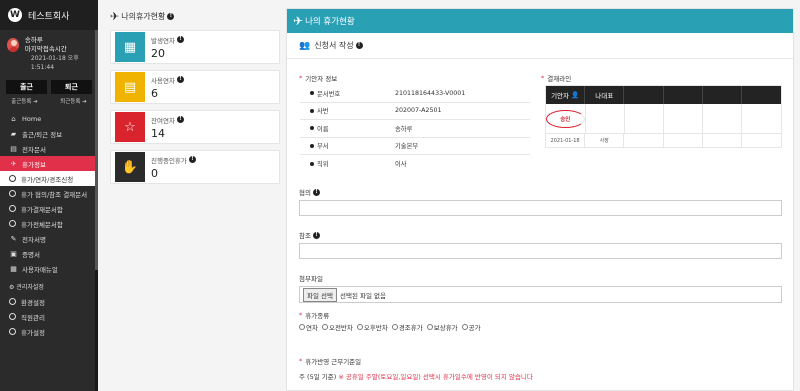  I want to click on user-profile: 송하루 마지막접속시간 2021-01-18 오후 1:51:44, so click(49, 54).